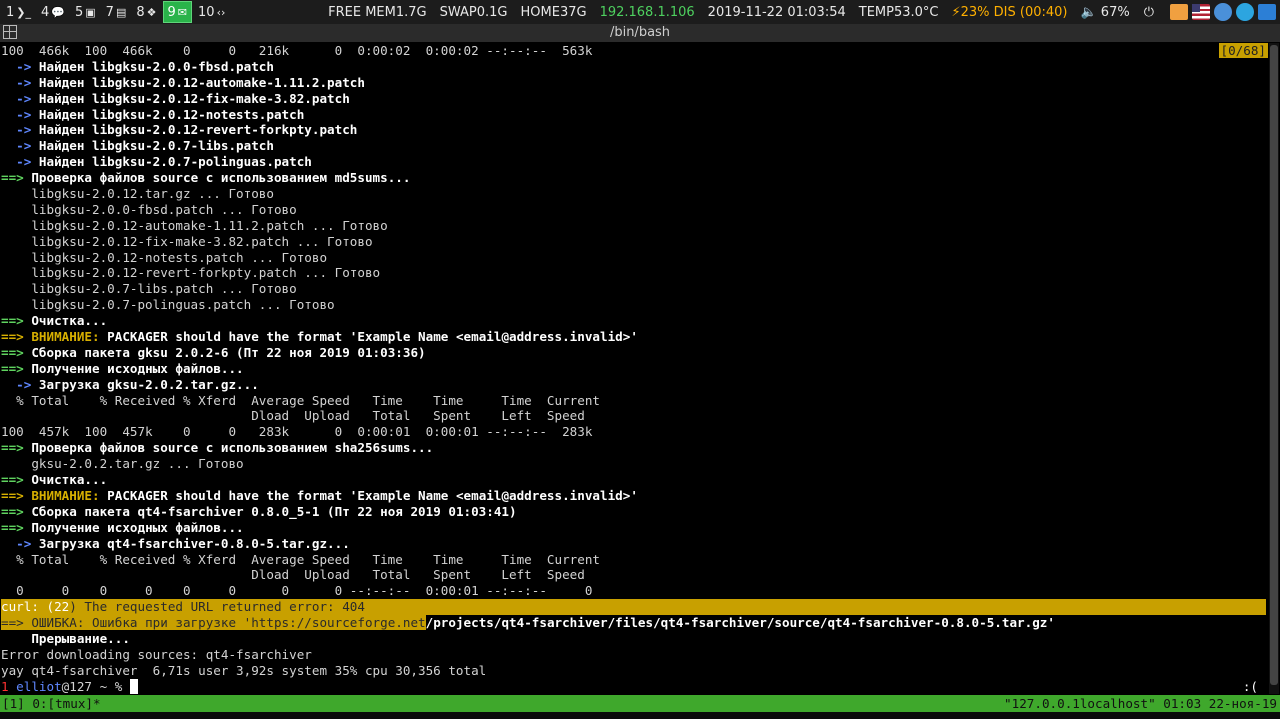 Image resolution: width=1280 pixels, height=719 pixels. I want to click on workspace-switcher: 1 ❯_ 4 💬 5 ▣ 7 ▤ 8 ❖ 9 ✉ 10 ‹›, so click(116, 12).